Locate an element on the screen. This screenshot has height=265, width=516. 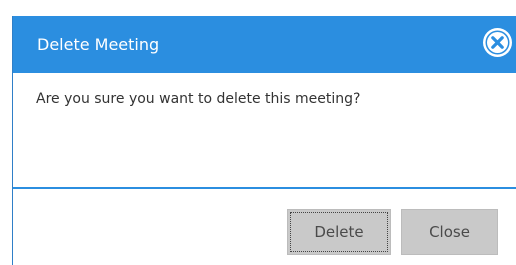
page-background is located at coordinates (258, 8).